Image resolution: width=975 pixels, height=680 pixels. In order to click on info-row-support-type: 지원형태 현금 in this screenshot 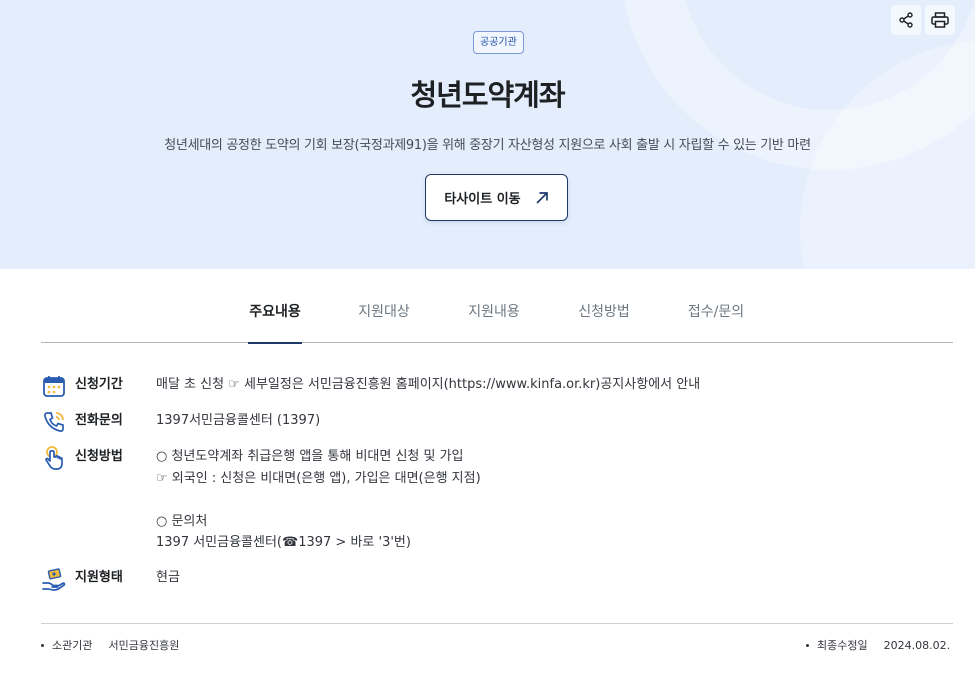, I will do `click(110, 580)`.